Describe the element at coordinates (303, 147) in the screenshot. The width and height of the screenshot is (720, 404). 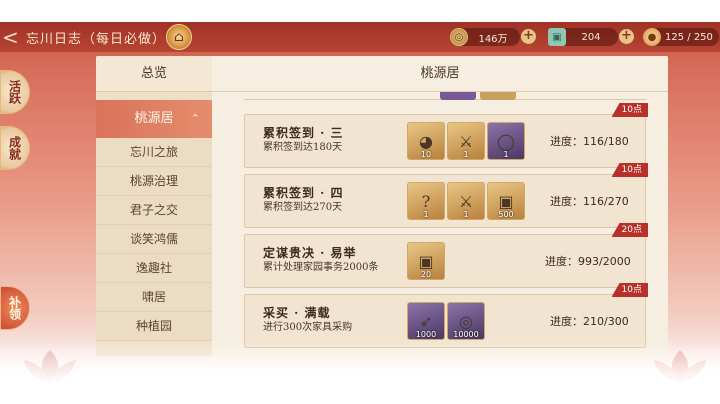
I see `task-desc: 累积签到达180天` at that location.